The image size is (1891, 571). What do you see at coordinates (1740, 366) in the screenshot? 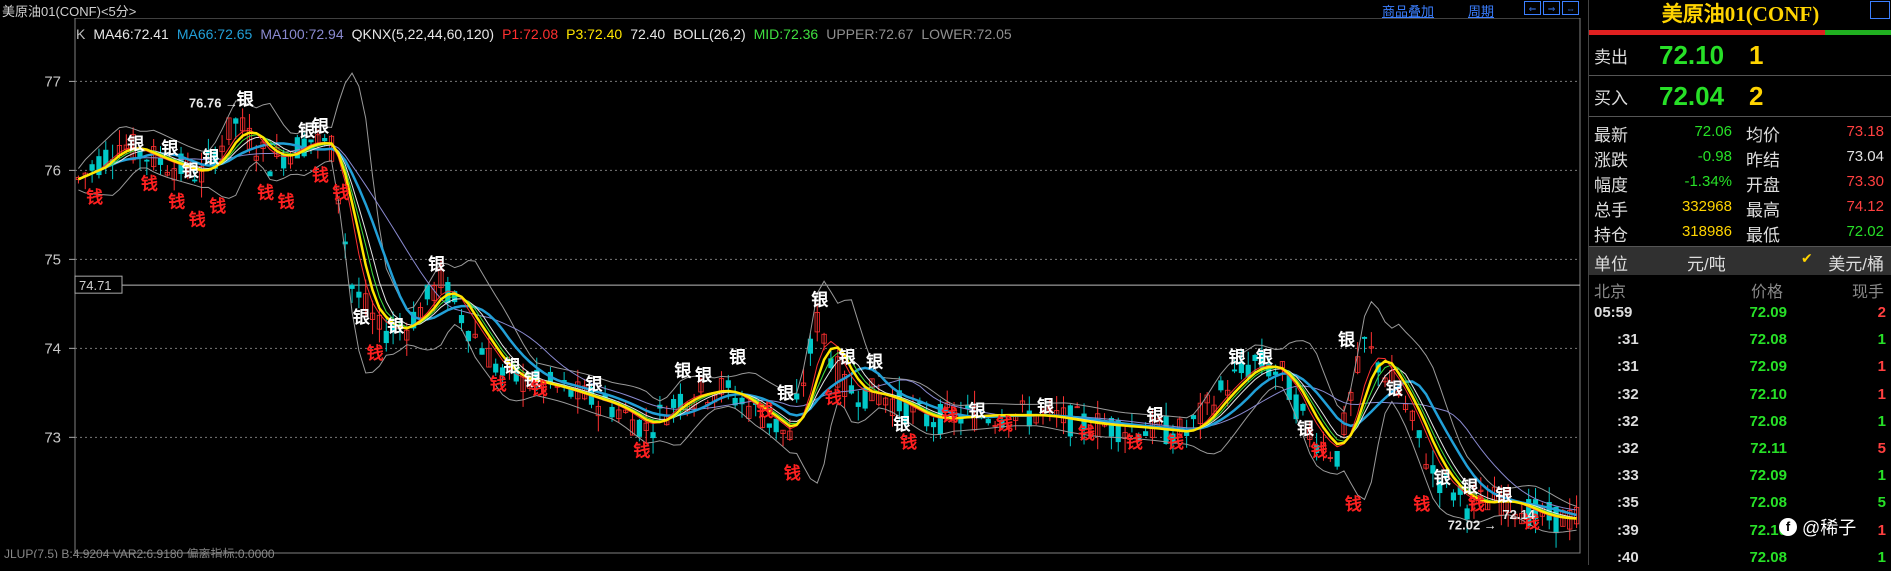
I see `tick-row: :31 72.09 1` at bounding box center [1740, 366].